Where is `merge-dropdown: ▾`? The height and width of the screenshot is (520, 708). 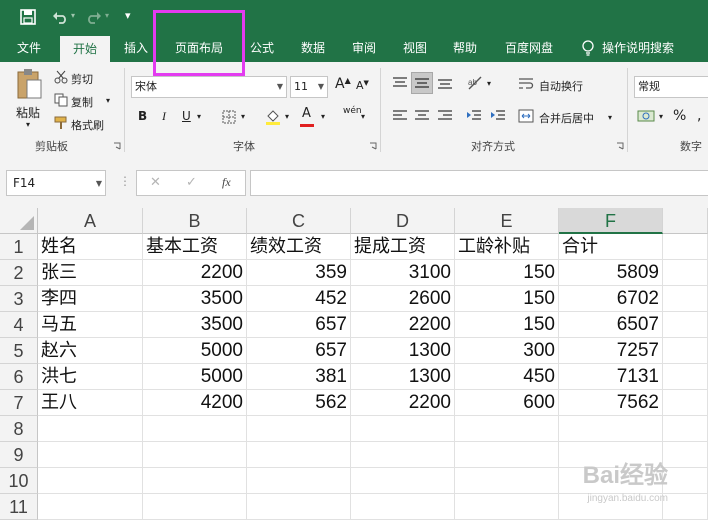 merge-dropdown: ▾ is located at coordinates (610, 117).